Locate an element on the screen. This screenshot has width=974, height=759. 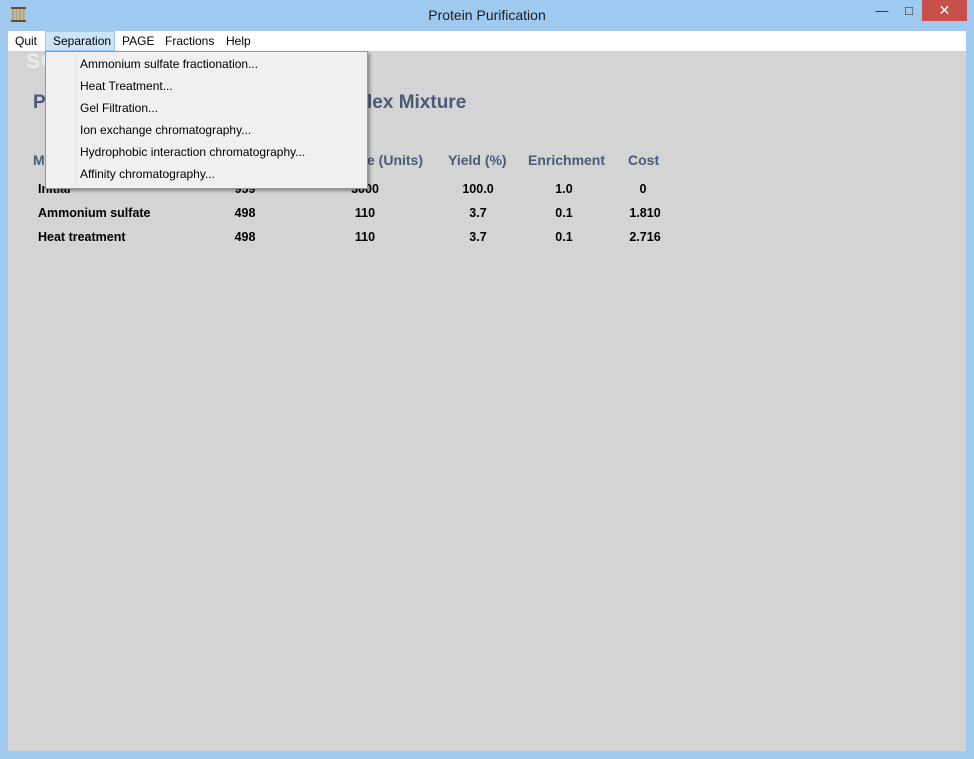
column-header-enrichment: Enrichment is located at coordinates (567, 160).